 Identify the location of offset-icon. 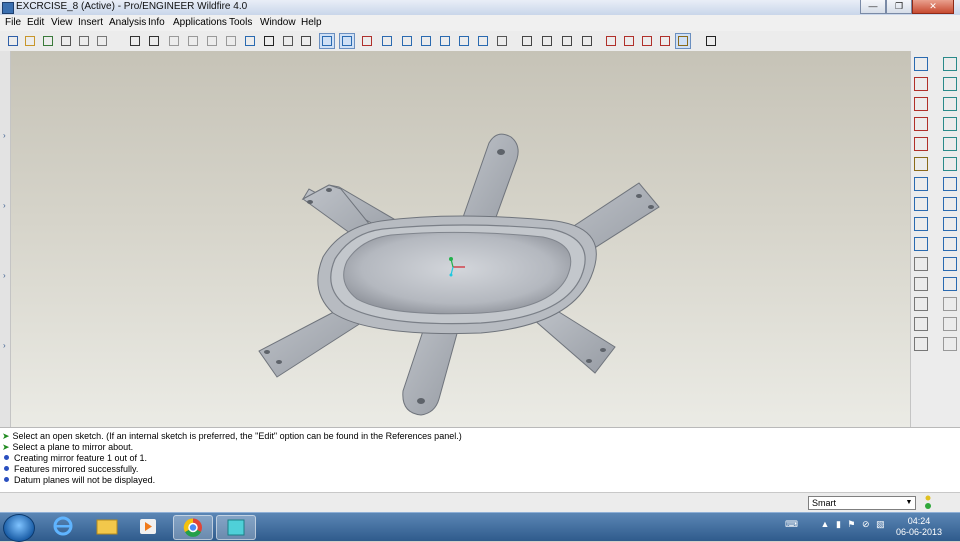
(950, 304).